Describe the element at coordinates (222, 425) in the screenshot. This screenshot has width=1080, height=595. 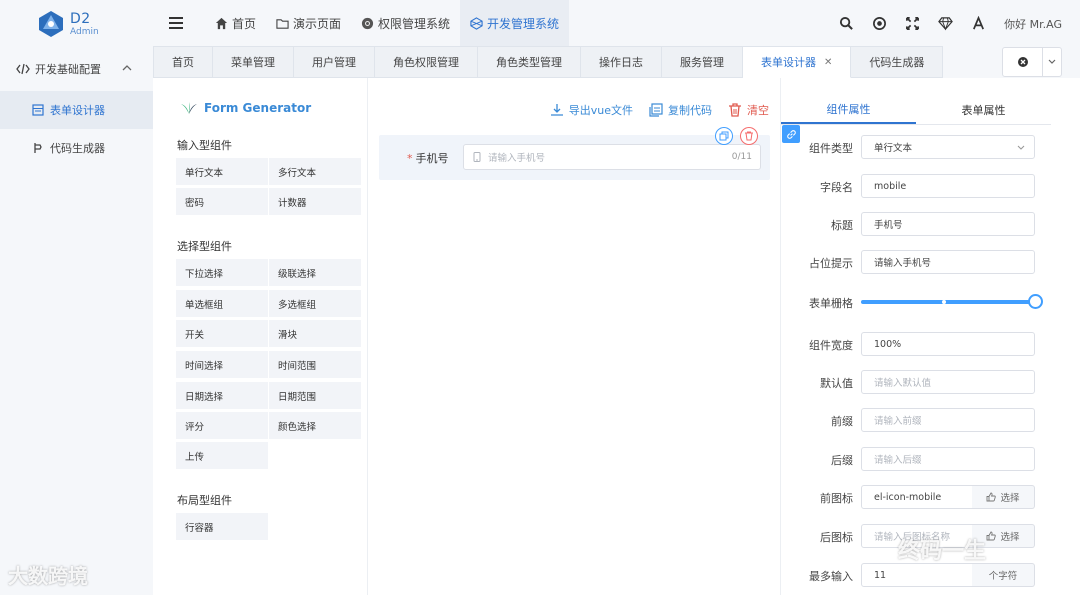
I see `component-rate: 评分` at that location.